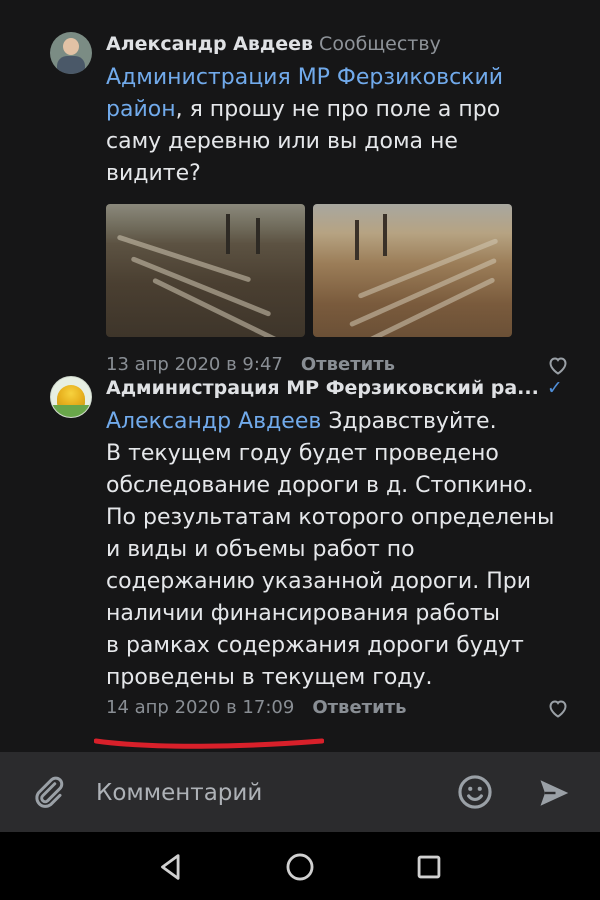 The image size is (600, 900). What do you see at coordinates (554, 793) in the screenshot?
I see `send-icon` at bounding box center [554, 793].